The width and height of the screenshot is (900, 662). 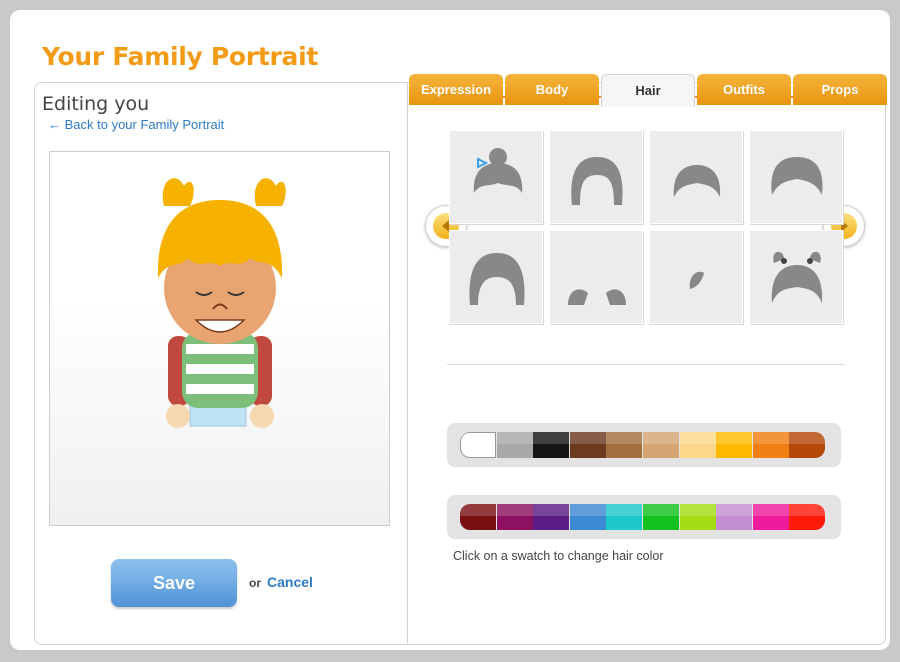 What do you see at coordinates (840, 89) in the screenshot?
I see `tab-props: Props` at bounding box center [840, 89].